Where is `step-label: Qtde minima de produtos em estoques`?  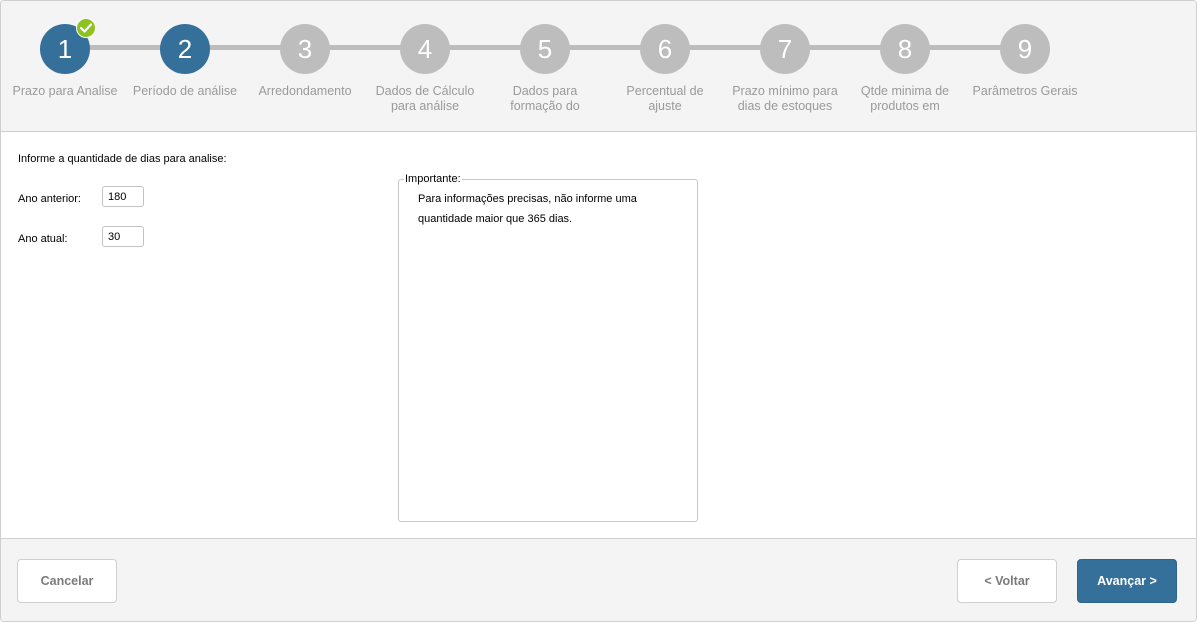 step-label: Qtde minima de produtos em estoques is located at coordinates (905, 100).